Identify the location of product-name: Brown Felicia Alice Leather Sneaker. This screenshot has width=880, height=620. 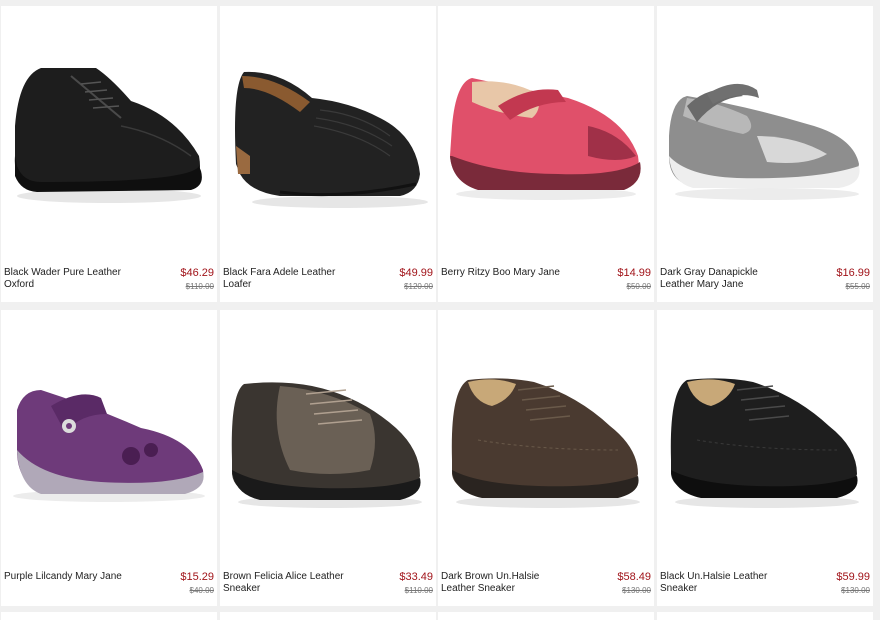
(288, 583).